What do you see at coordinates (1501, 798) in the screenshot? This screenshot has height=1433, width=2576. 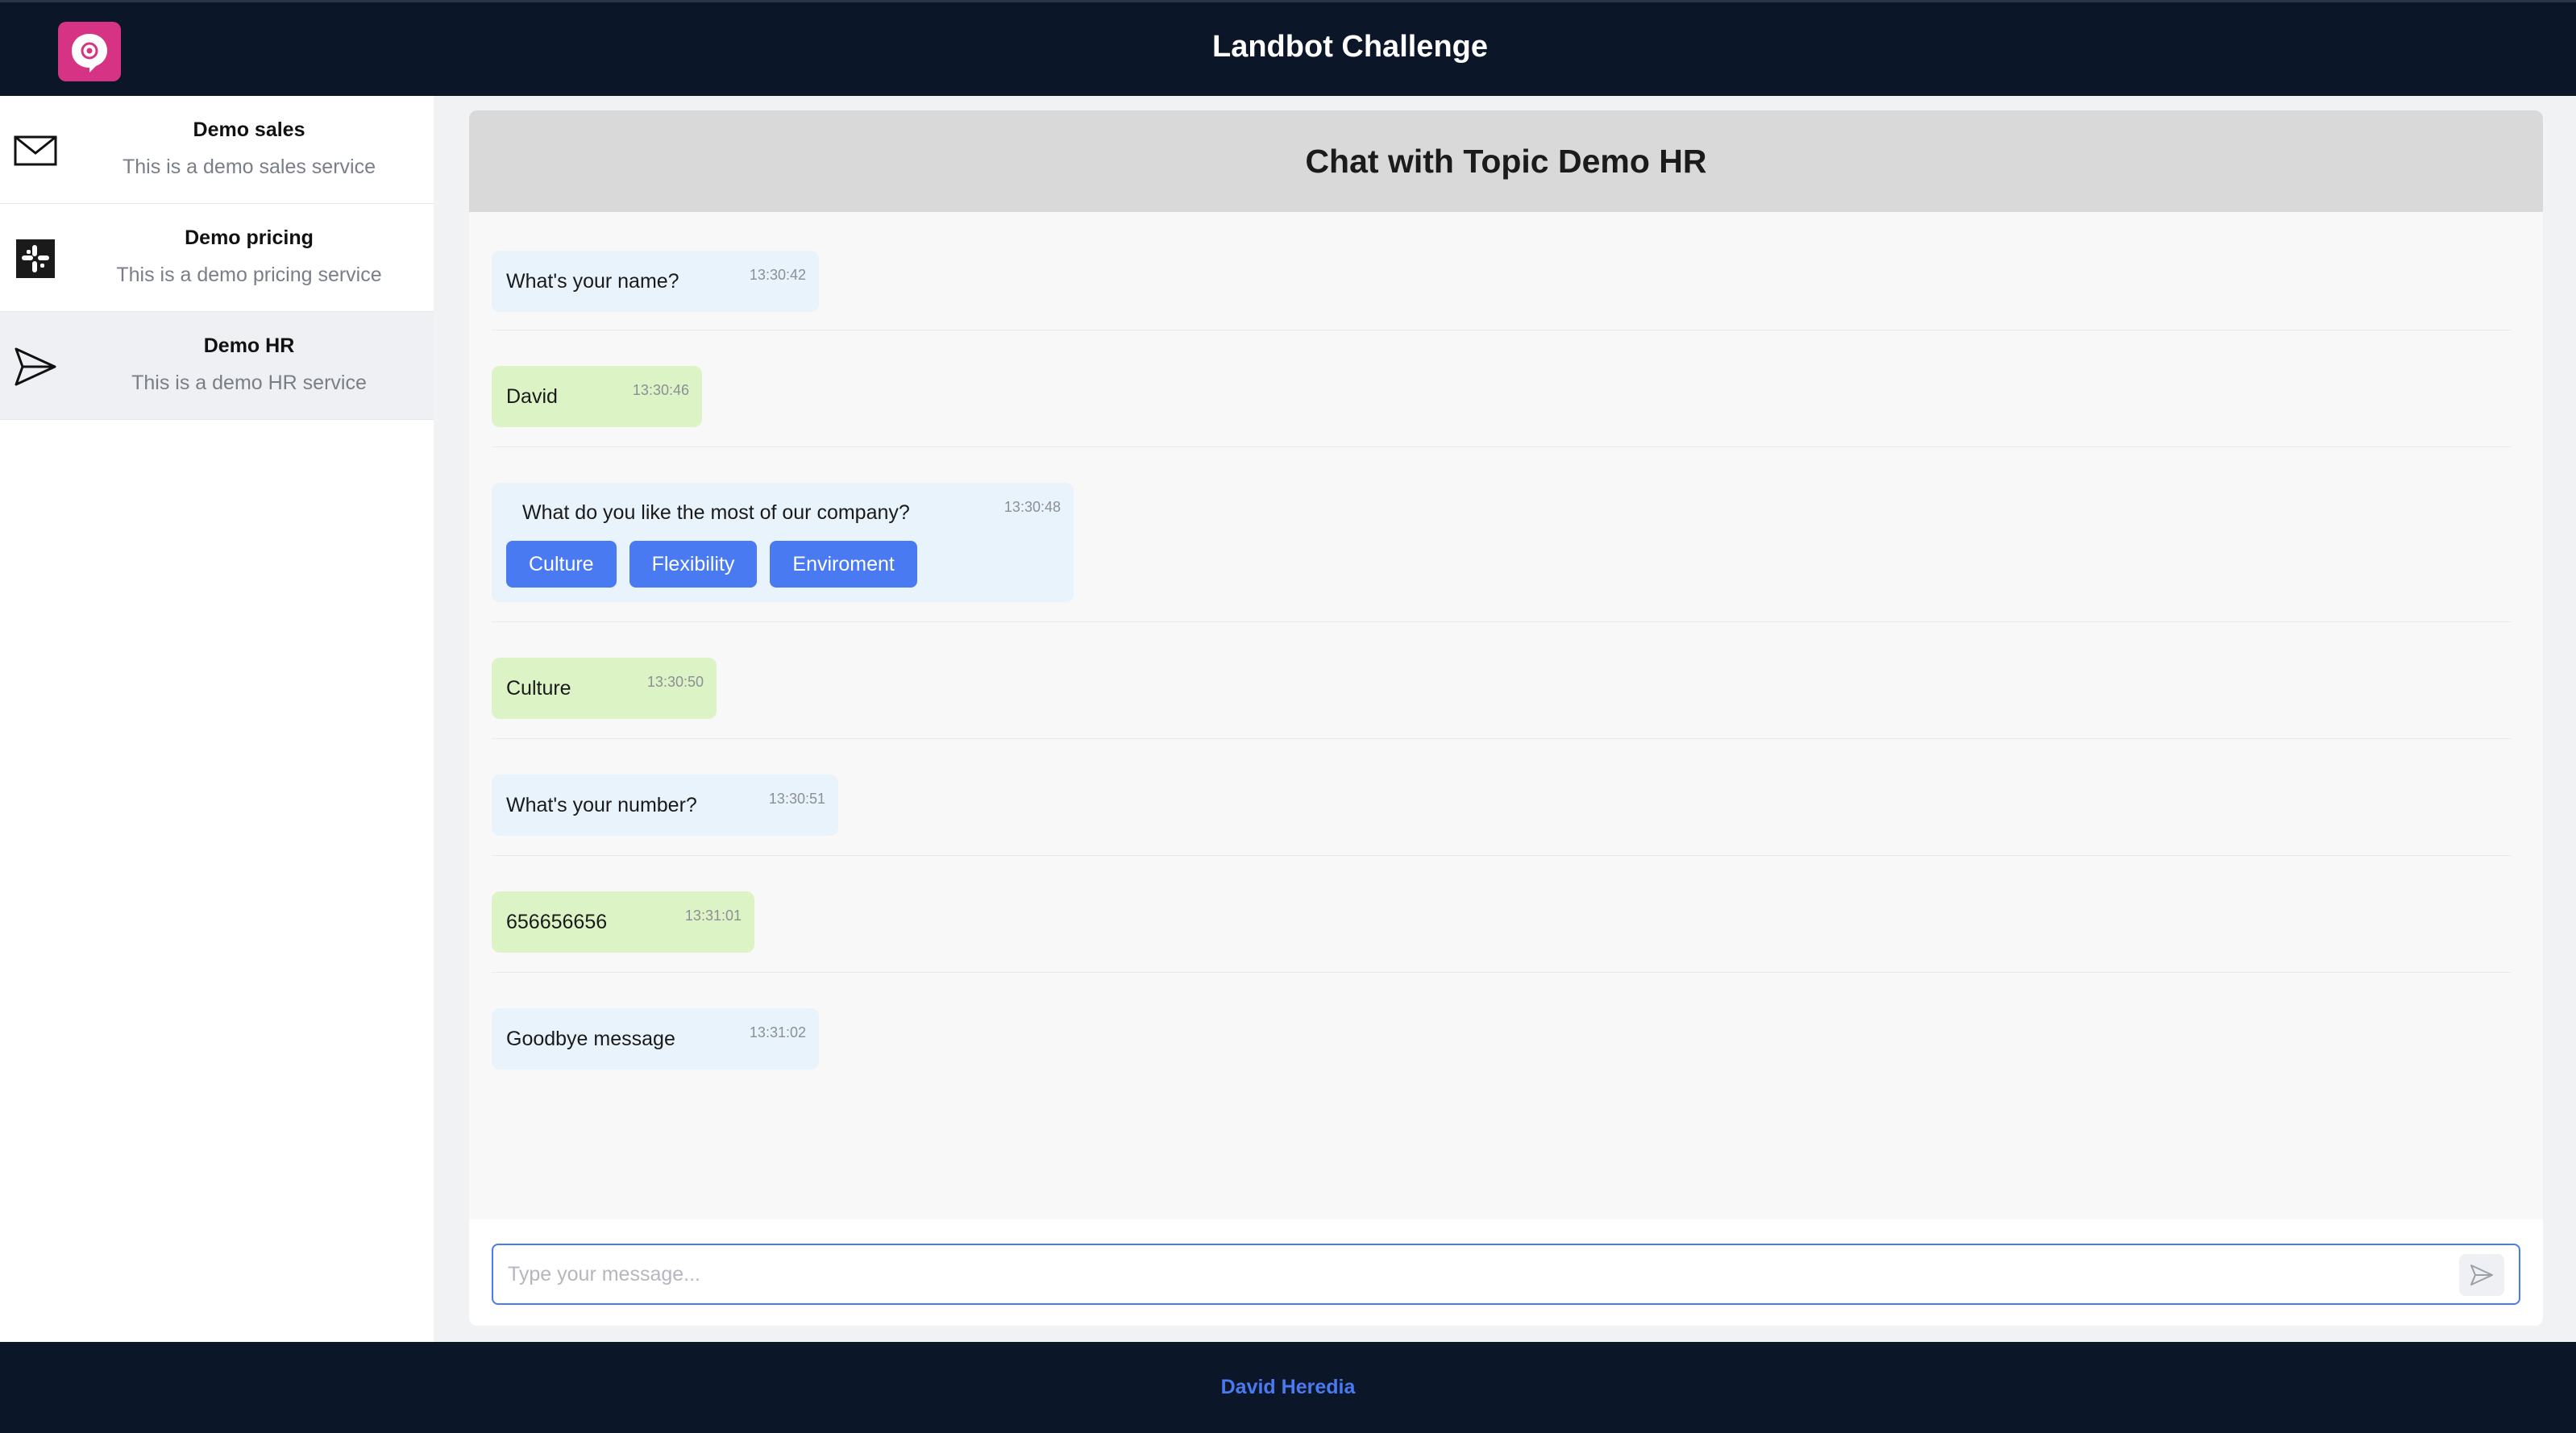 I see `message-row: What's your number? 13:30:51` at bounding box center [1501, 798].